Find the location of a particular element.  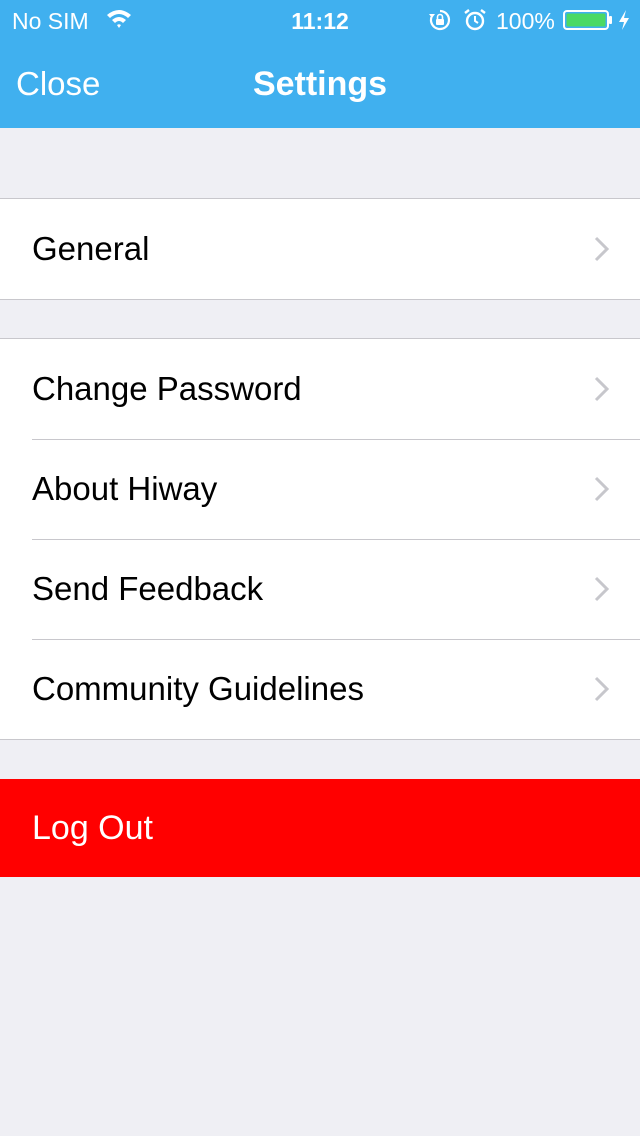

navigation-bar: No SIM 11:12 100% Close Settings is located at coordinates (320, 64).